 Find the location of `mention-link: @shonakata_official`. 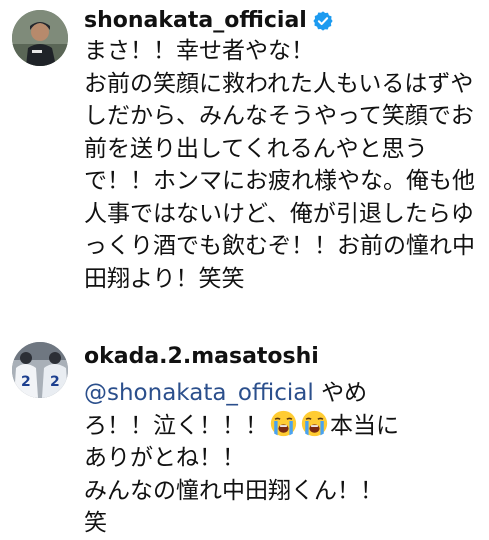

mention-link: @shonakata_official is located at coordinates (199, 393).